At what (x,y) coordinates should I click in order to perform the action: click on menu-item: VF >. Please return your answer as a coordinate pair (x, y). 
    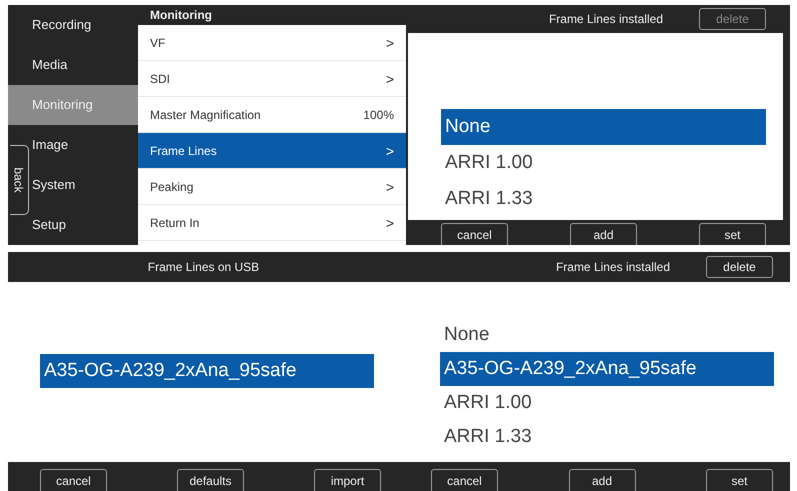
    Looking at the image, I should click on (272, 43).